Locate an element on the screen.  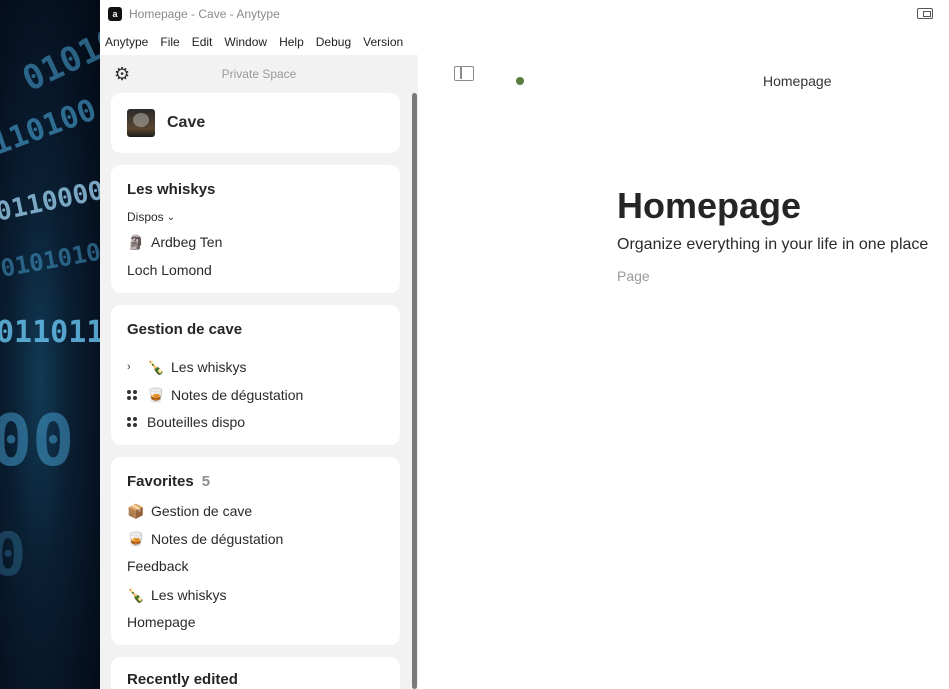
tree-item: 🥃 Notes de dégustation is located at coordinates (215, 395).